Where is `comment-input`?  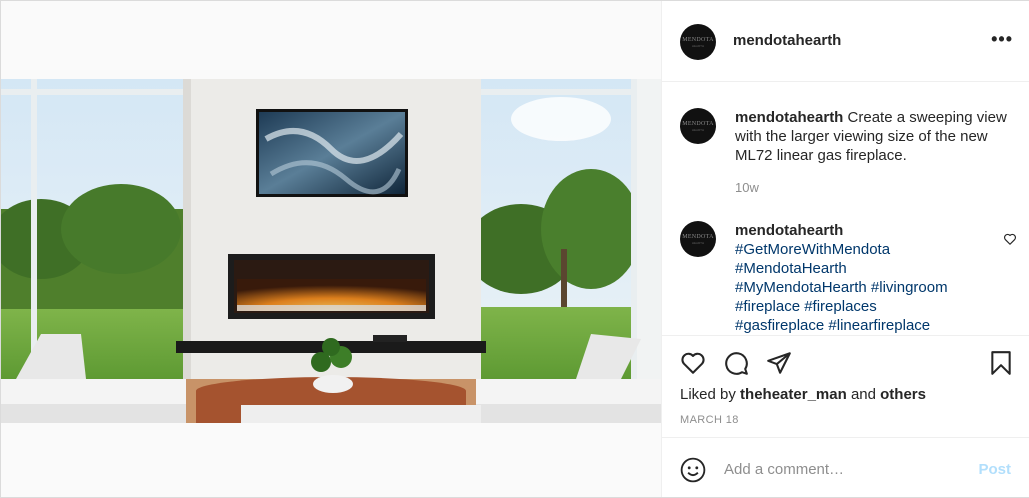 comment-input is located at coordinates (844, 469).